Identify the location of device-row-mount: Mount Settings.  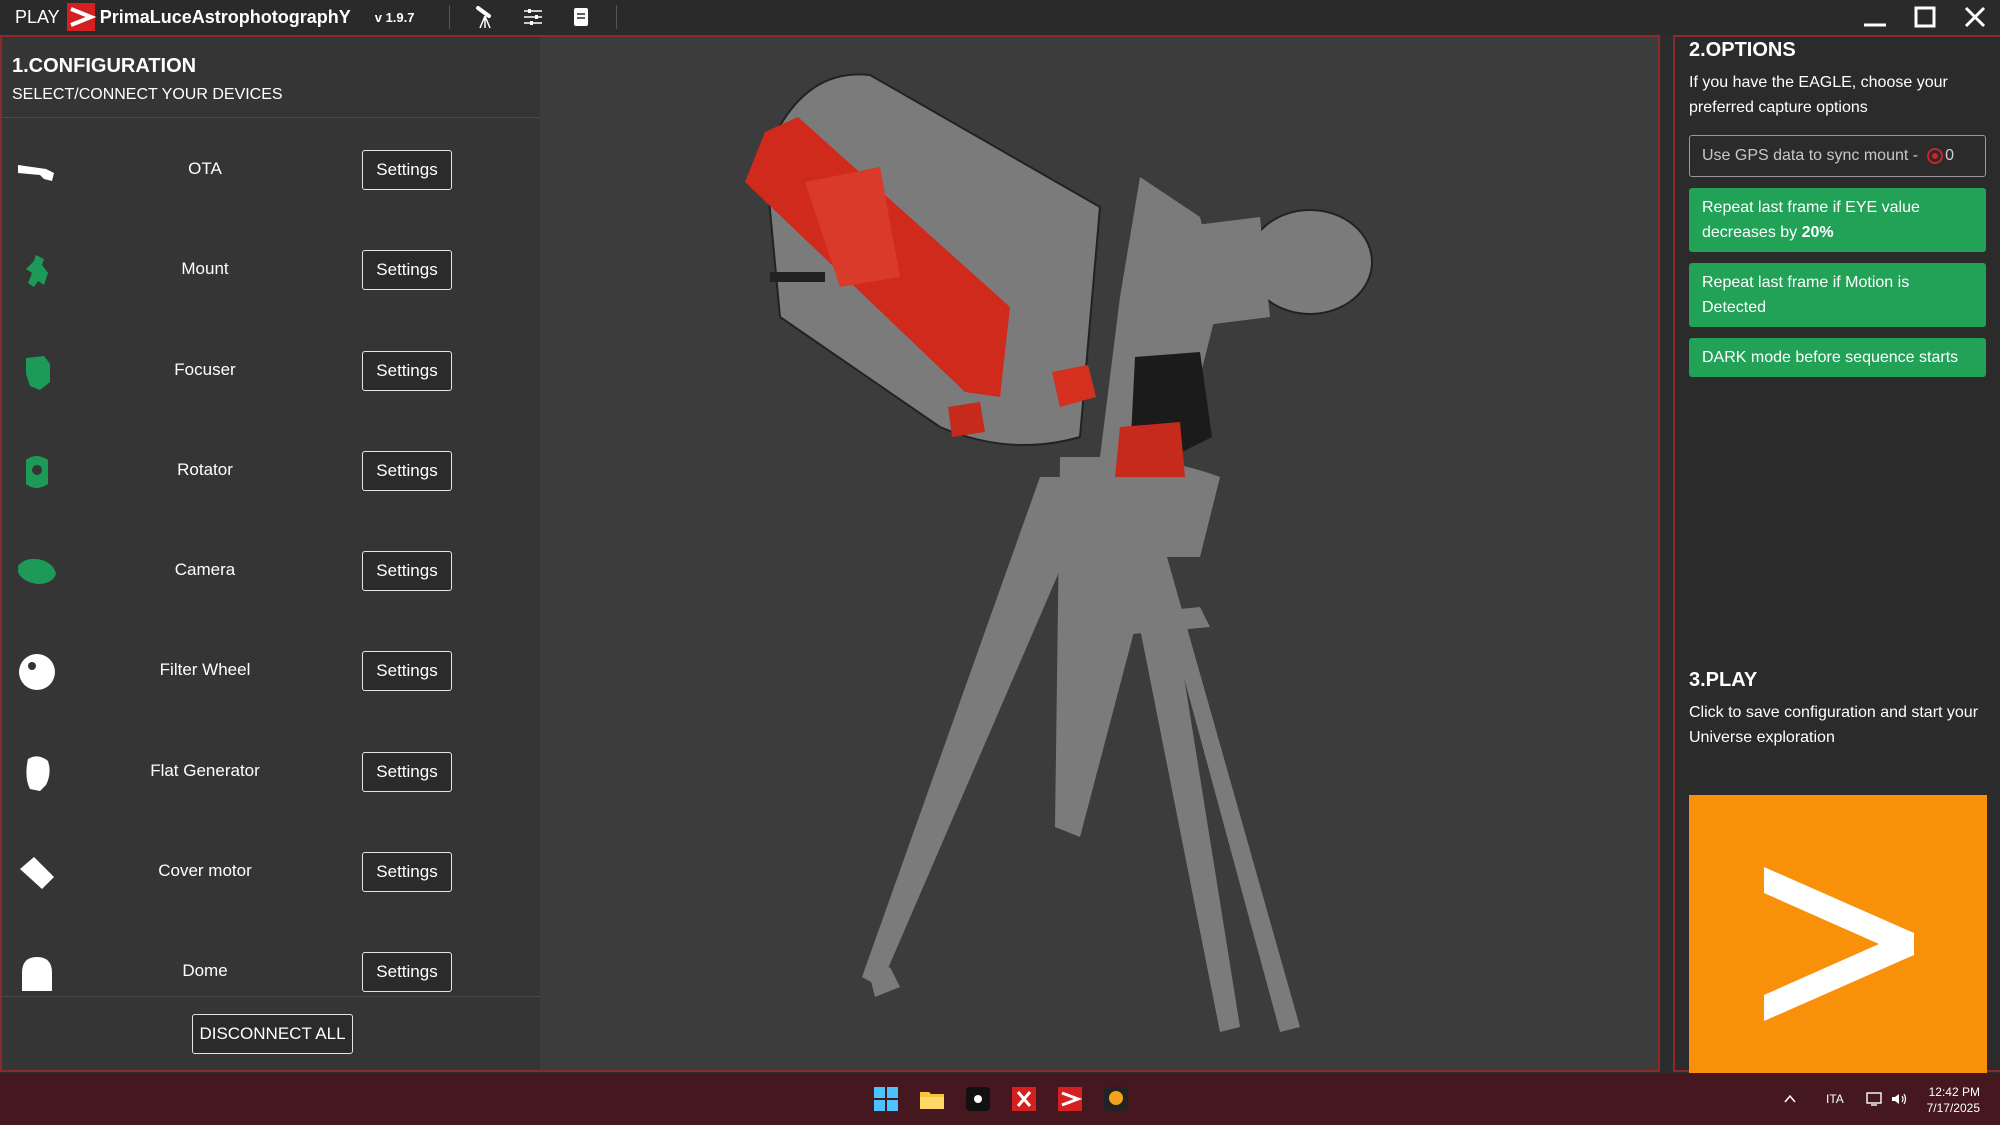
(271, 269).